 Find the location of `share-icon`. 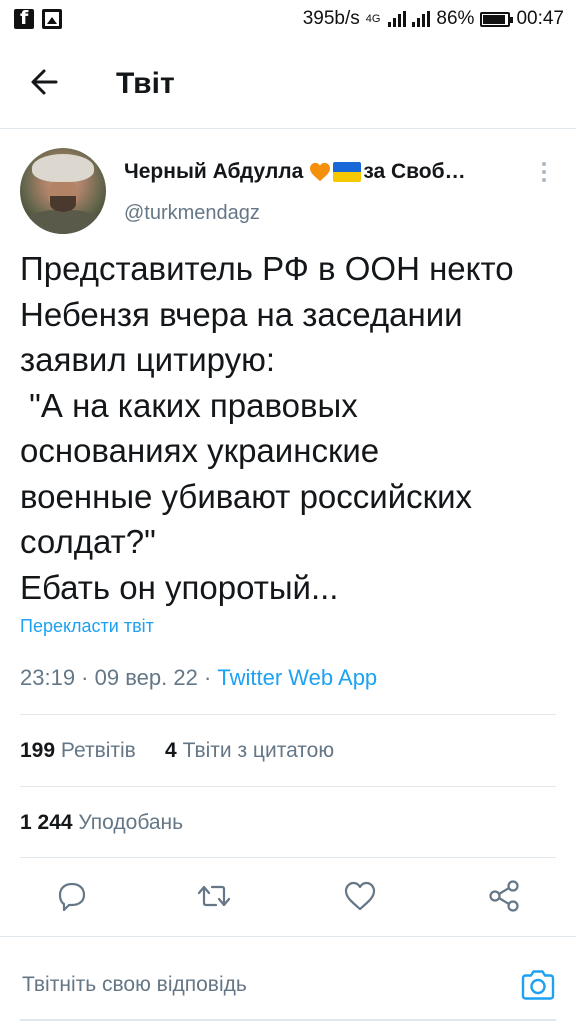

share-icon is located at coordinates (504, 896).